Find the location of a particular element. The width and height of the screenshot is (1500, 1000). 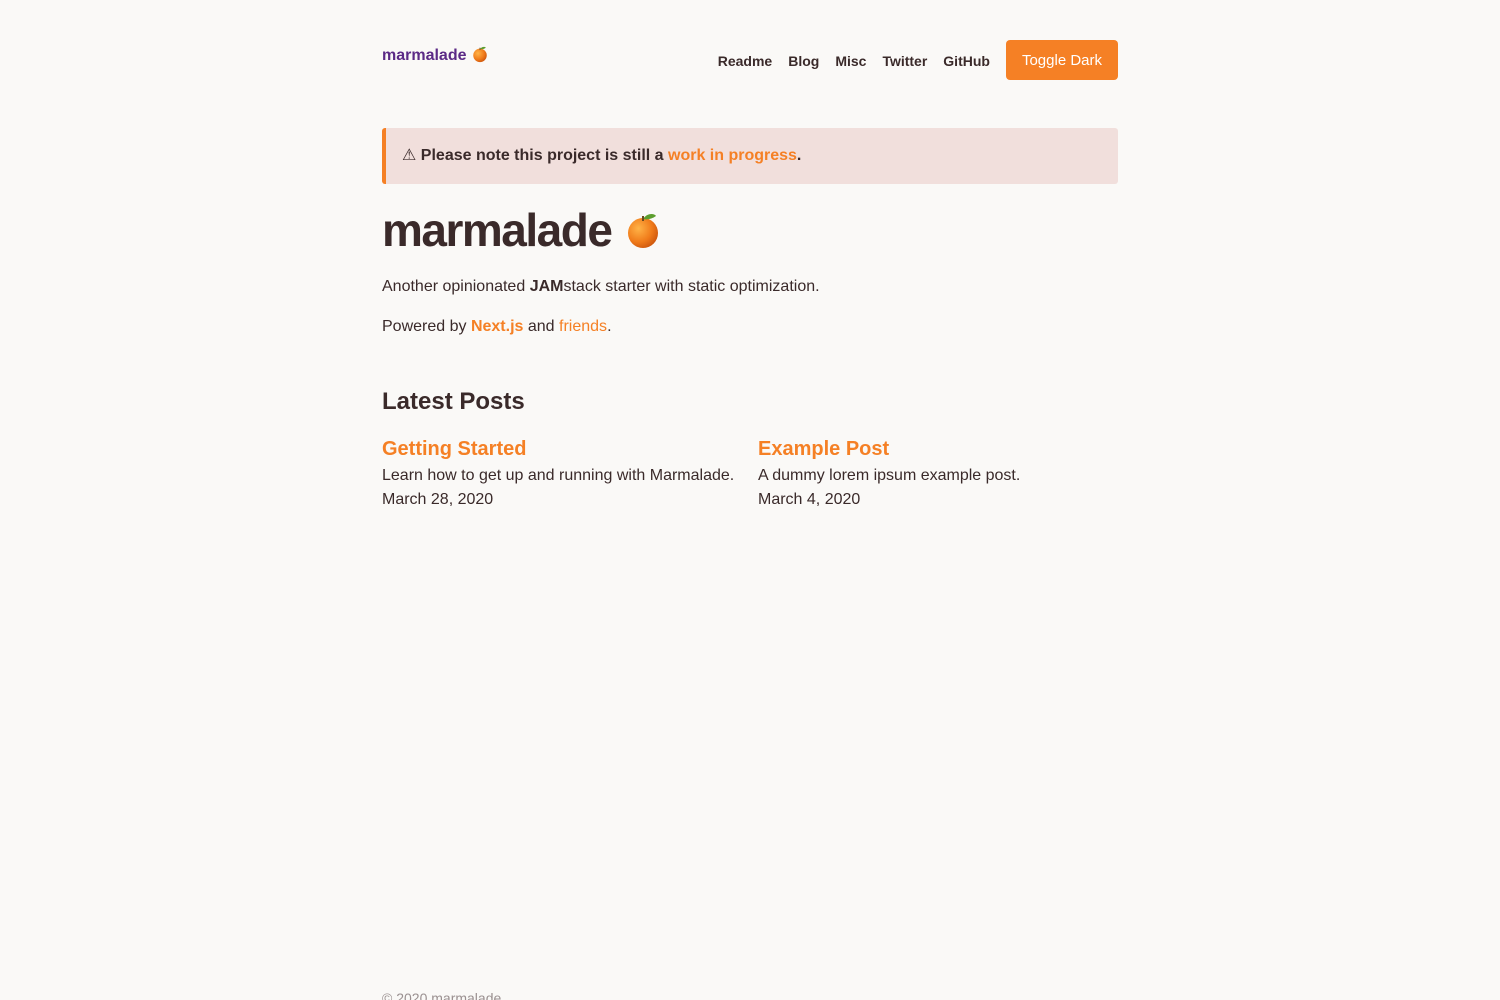

page-title-text: marmalade is located at coordinates (497, 230).